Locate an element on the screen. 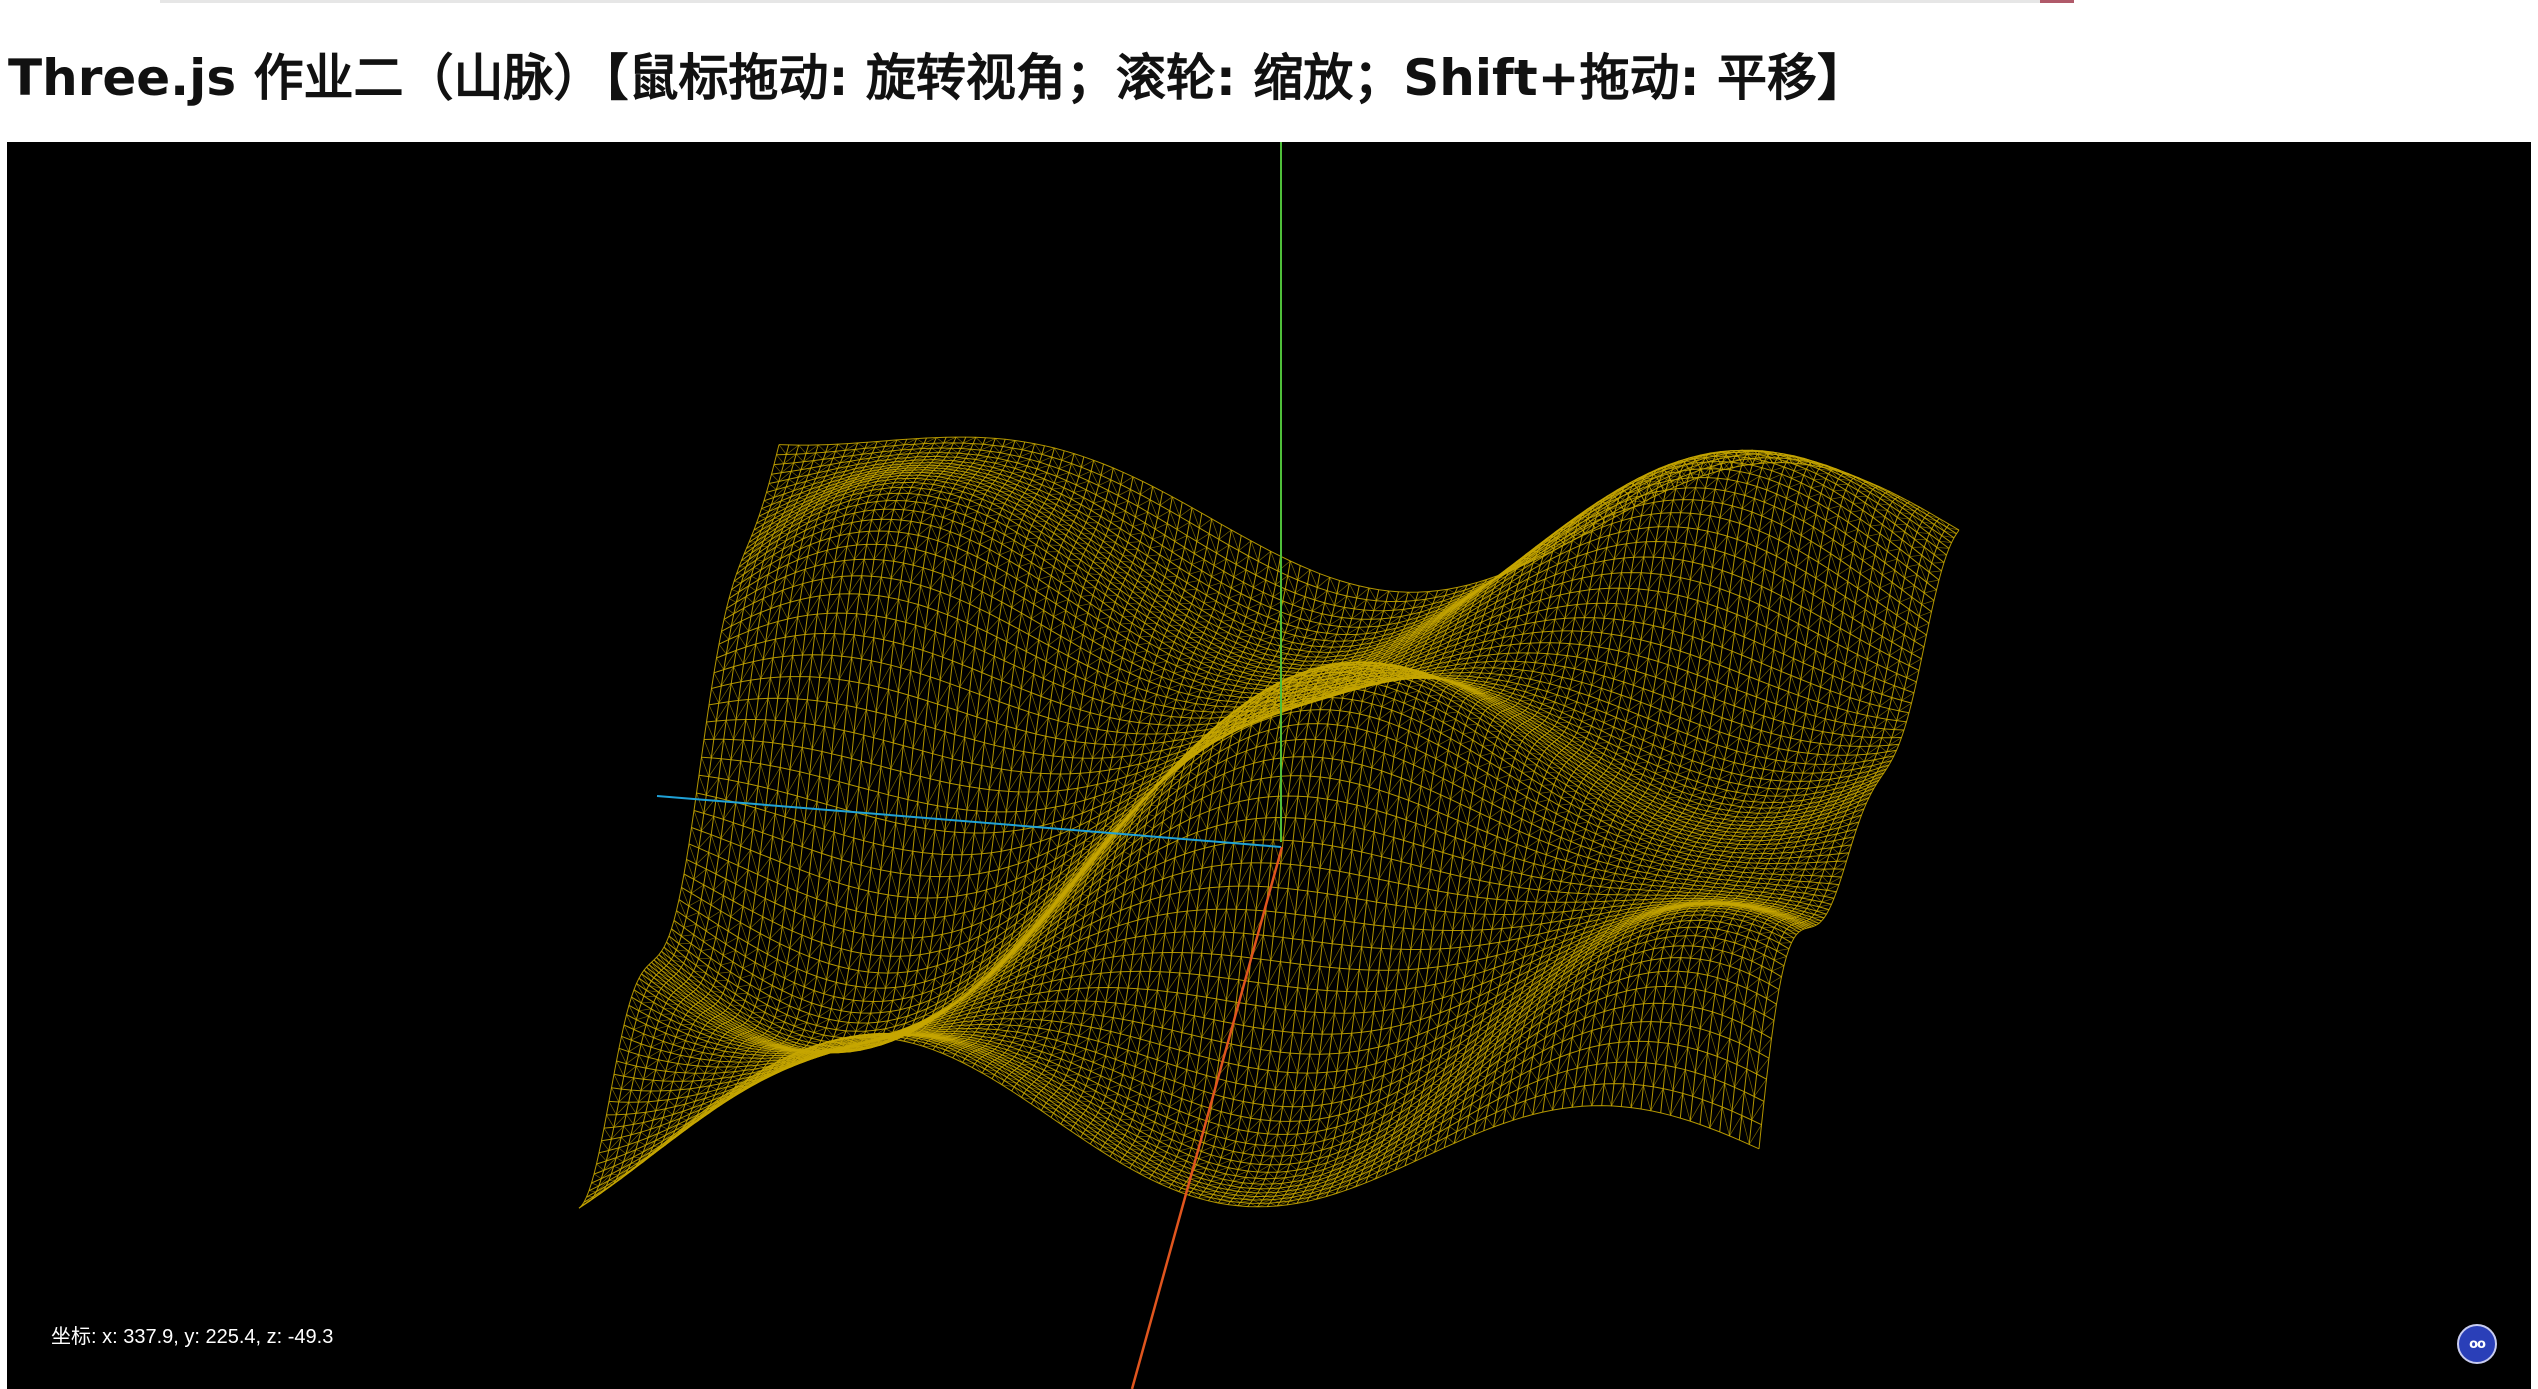 This screenshot has width=2538, height=1389. stats-face-icon: oo is located at coordinates (2477, 1344).